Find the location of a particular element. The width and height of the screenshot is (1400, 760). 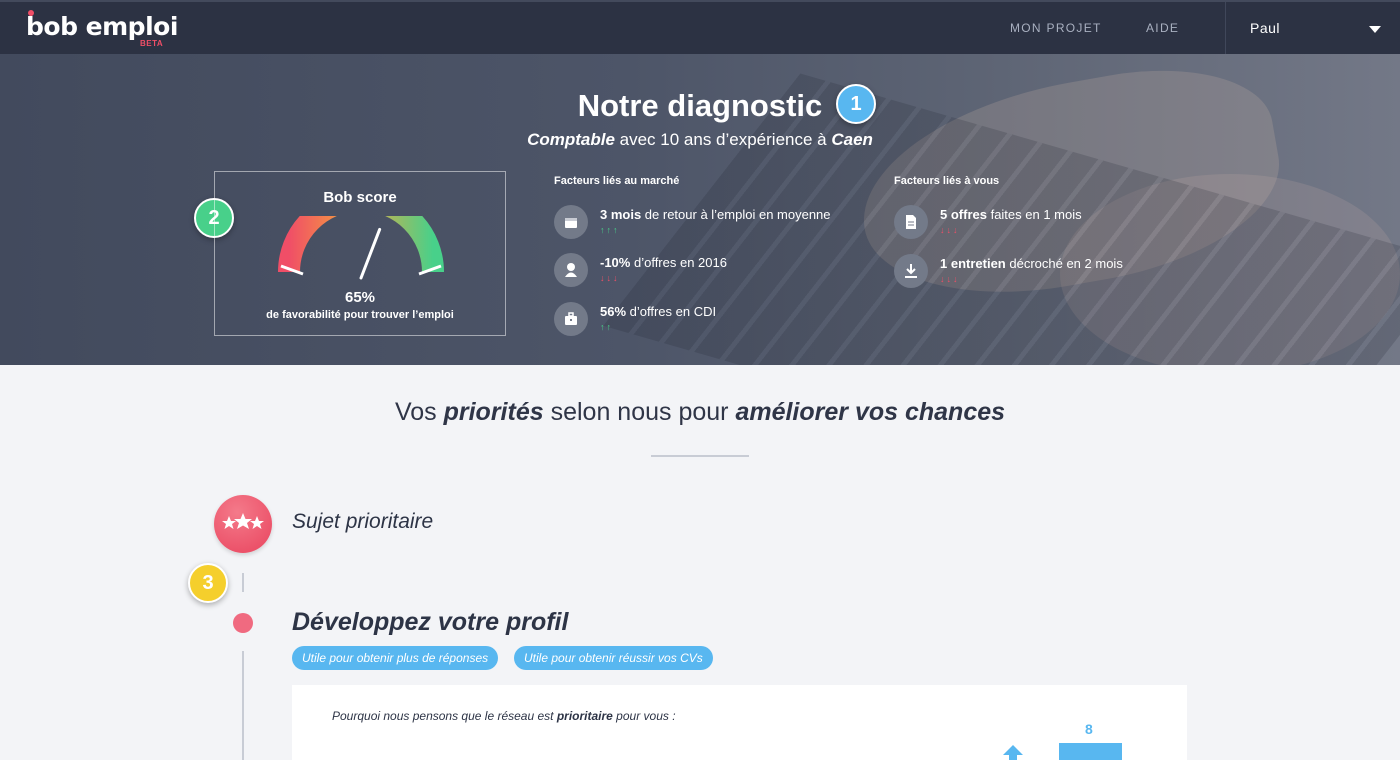

page-title: Notre diagnostic is located at coordinates (700, 105).